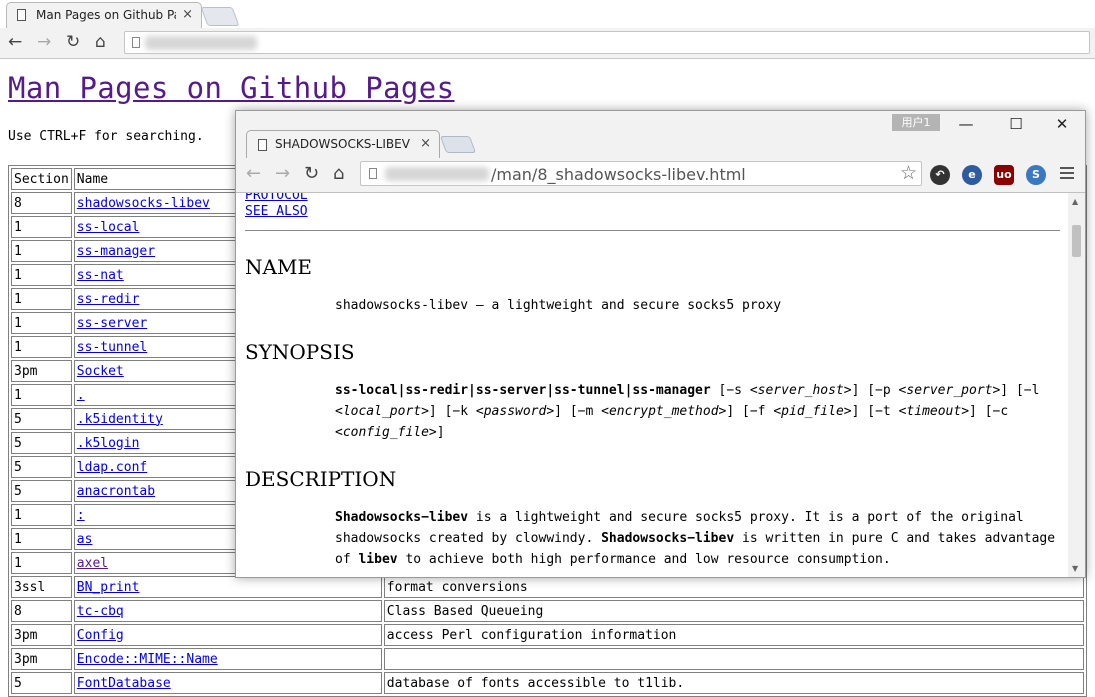 This screenshot has width=1095, height=697. Describe the element at coordinates (641, 173) in the screenshot. I see `popup-address-bar: /man/8_shadowsocks-libev.html ☆` at that location.